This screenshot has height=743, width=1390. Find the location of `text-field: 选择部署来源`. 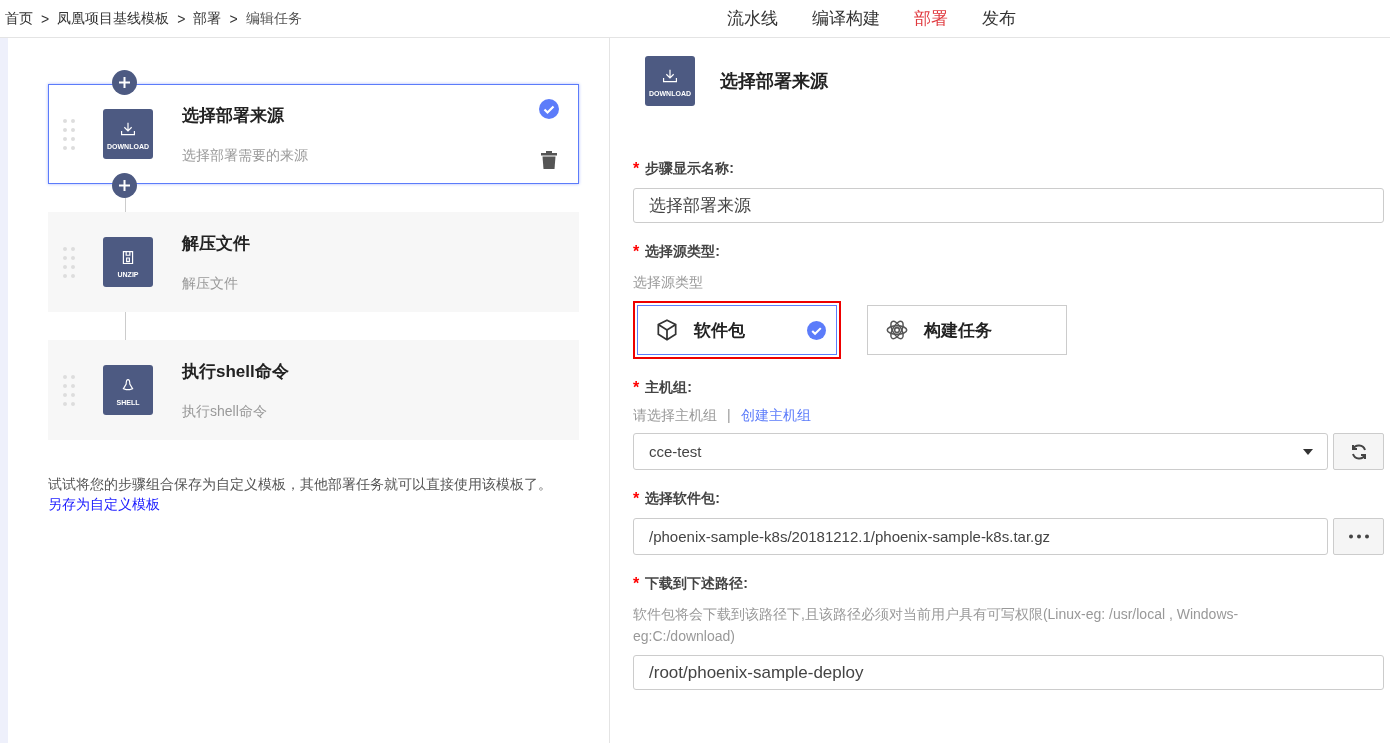

text-field: 选择部署来源 is located at coordinates (1008, 205).